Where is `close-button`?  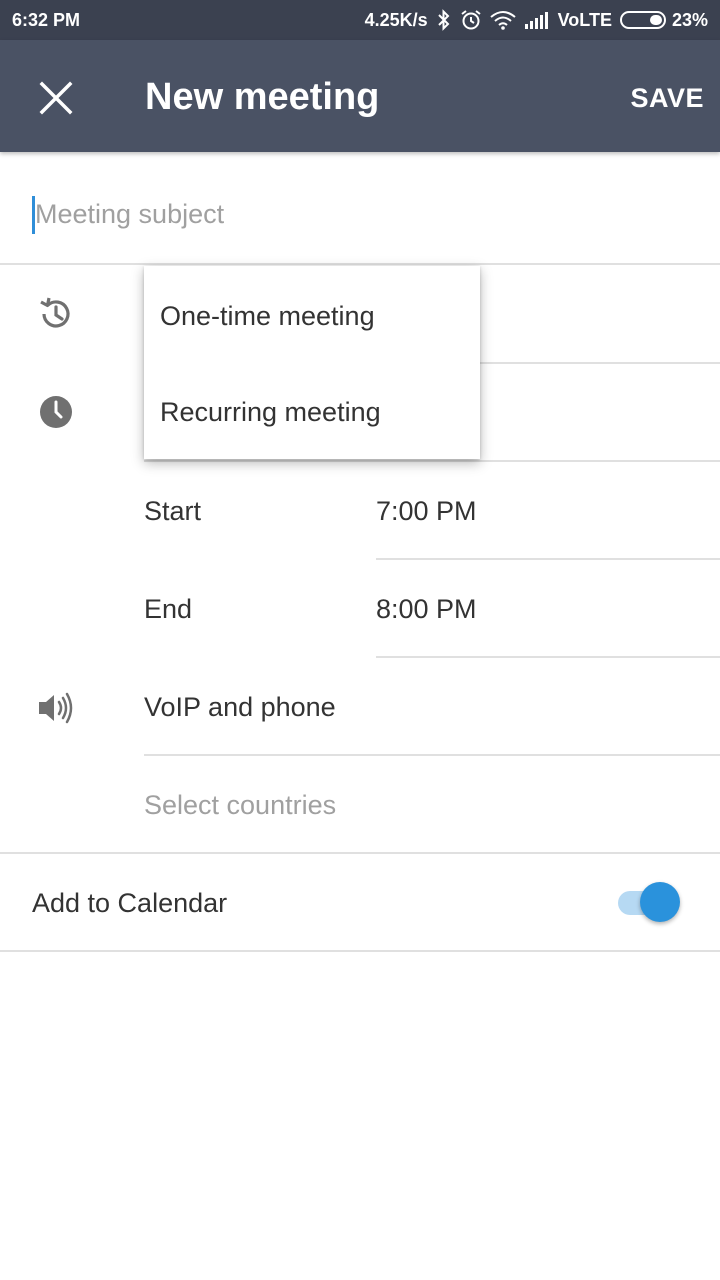
close-button is located at coordinates (56, 98).